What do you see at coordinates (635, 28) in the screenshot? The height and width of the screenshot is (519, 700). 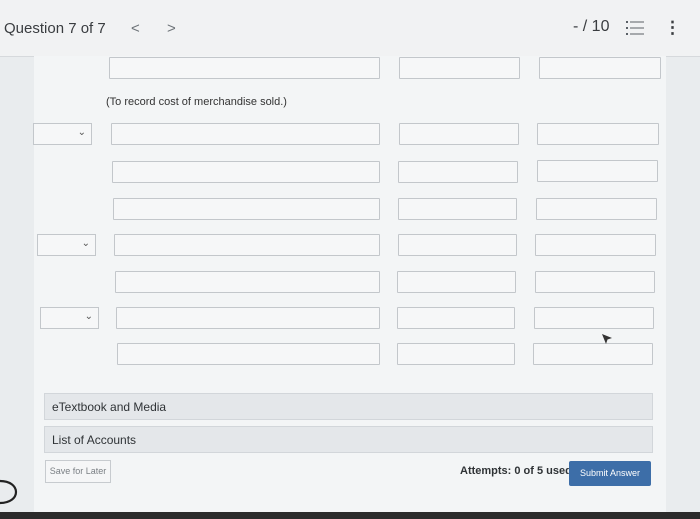 I see `list-icon` at bounding box center [635, 28].